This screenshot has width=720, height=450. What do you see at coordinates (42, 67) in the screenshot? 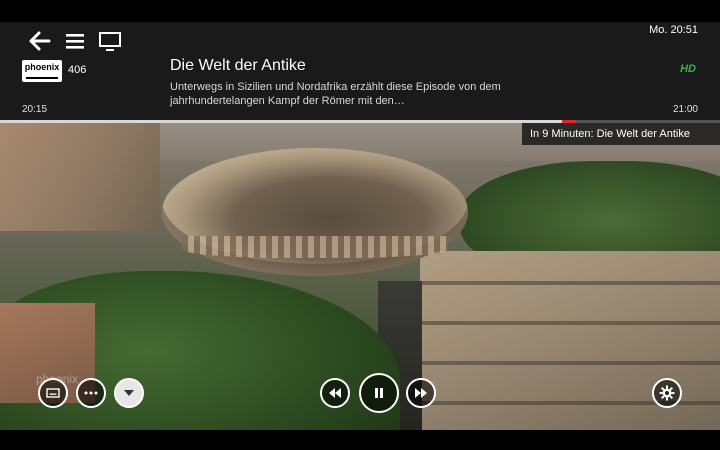
I see `channel-logo-text: phoenix` at bounding box center [42, 67].